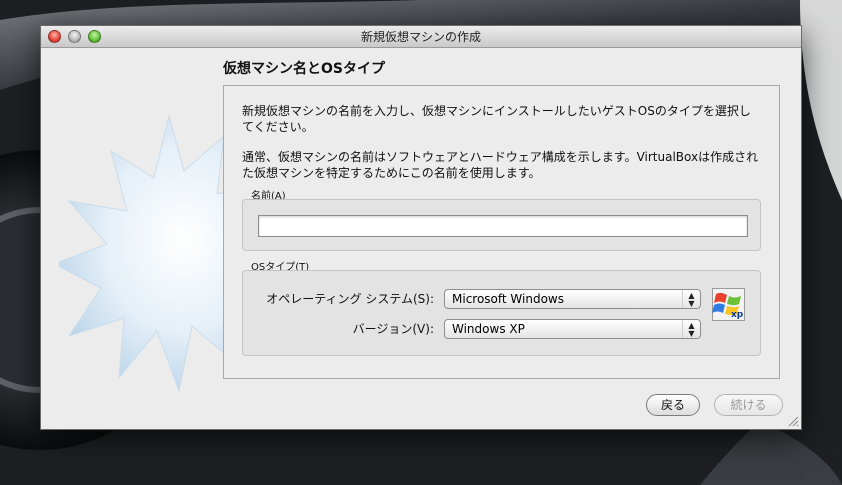  I want to click on resize-grip-icon, so click(793, 421).